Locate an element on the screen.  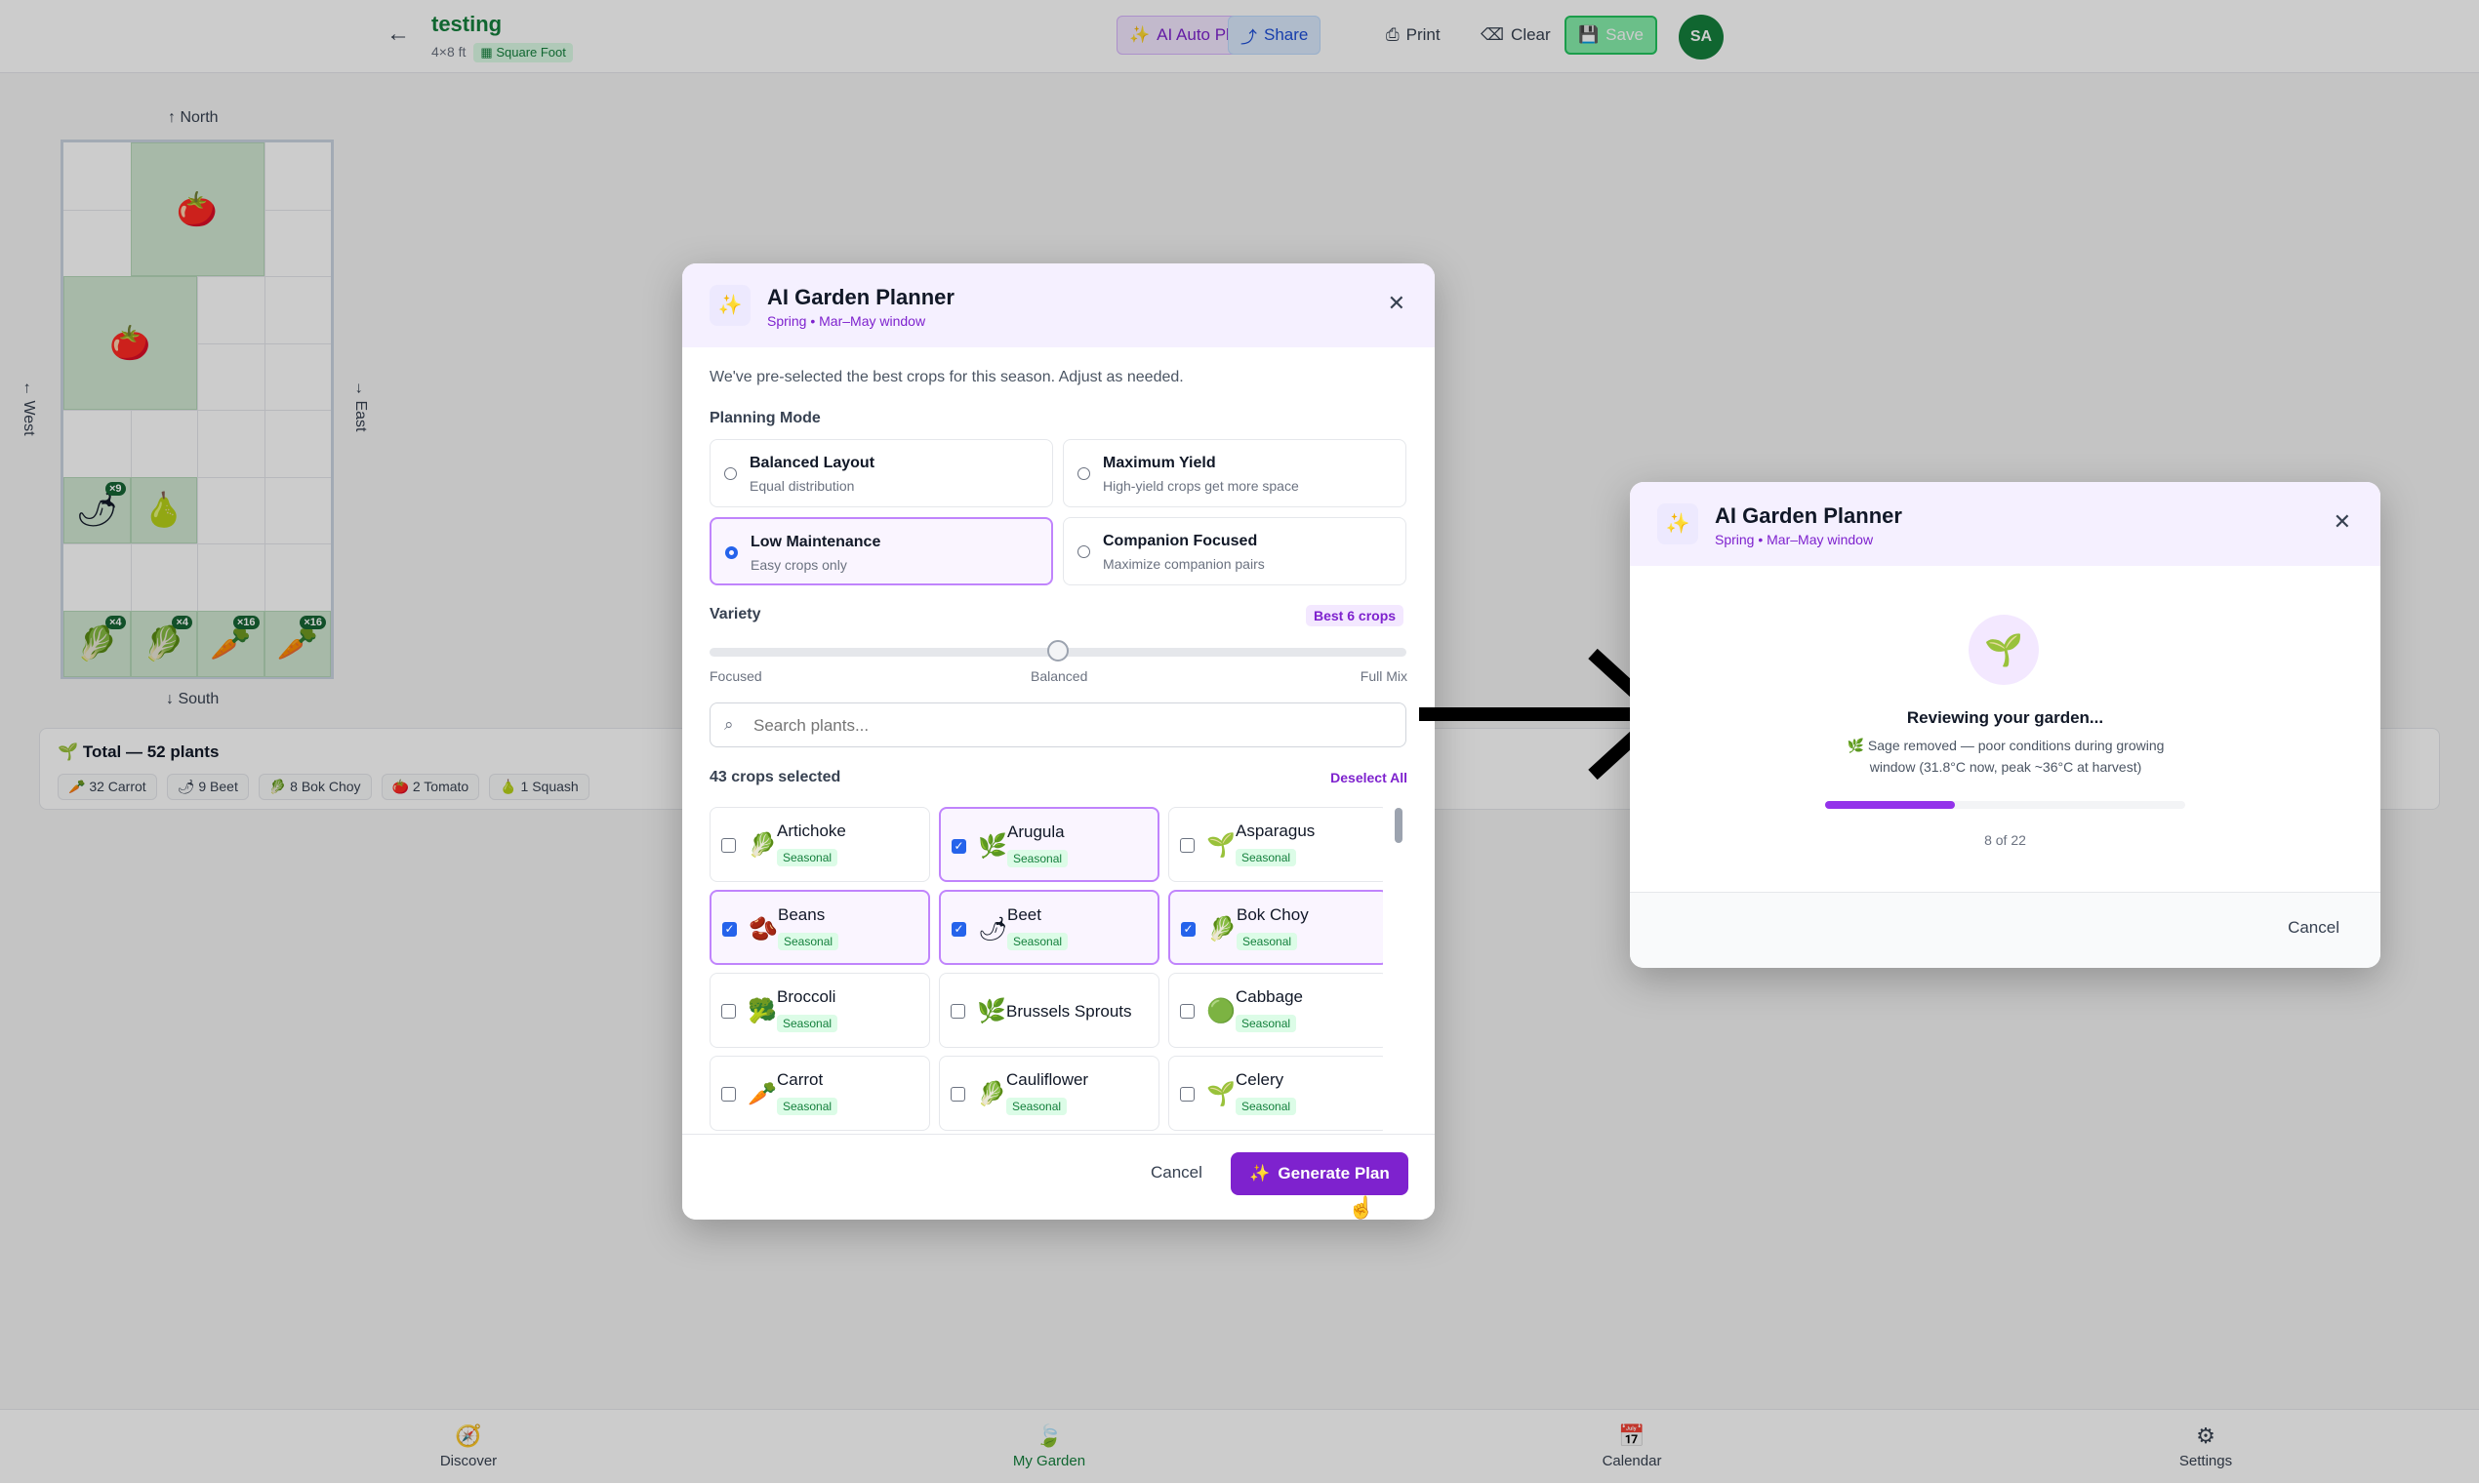
cabbage-icon: 🟢 is located at coordinates (1221, 1011).